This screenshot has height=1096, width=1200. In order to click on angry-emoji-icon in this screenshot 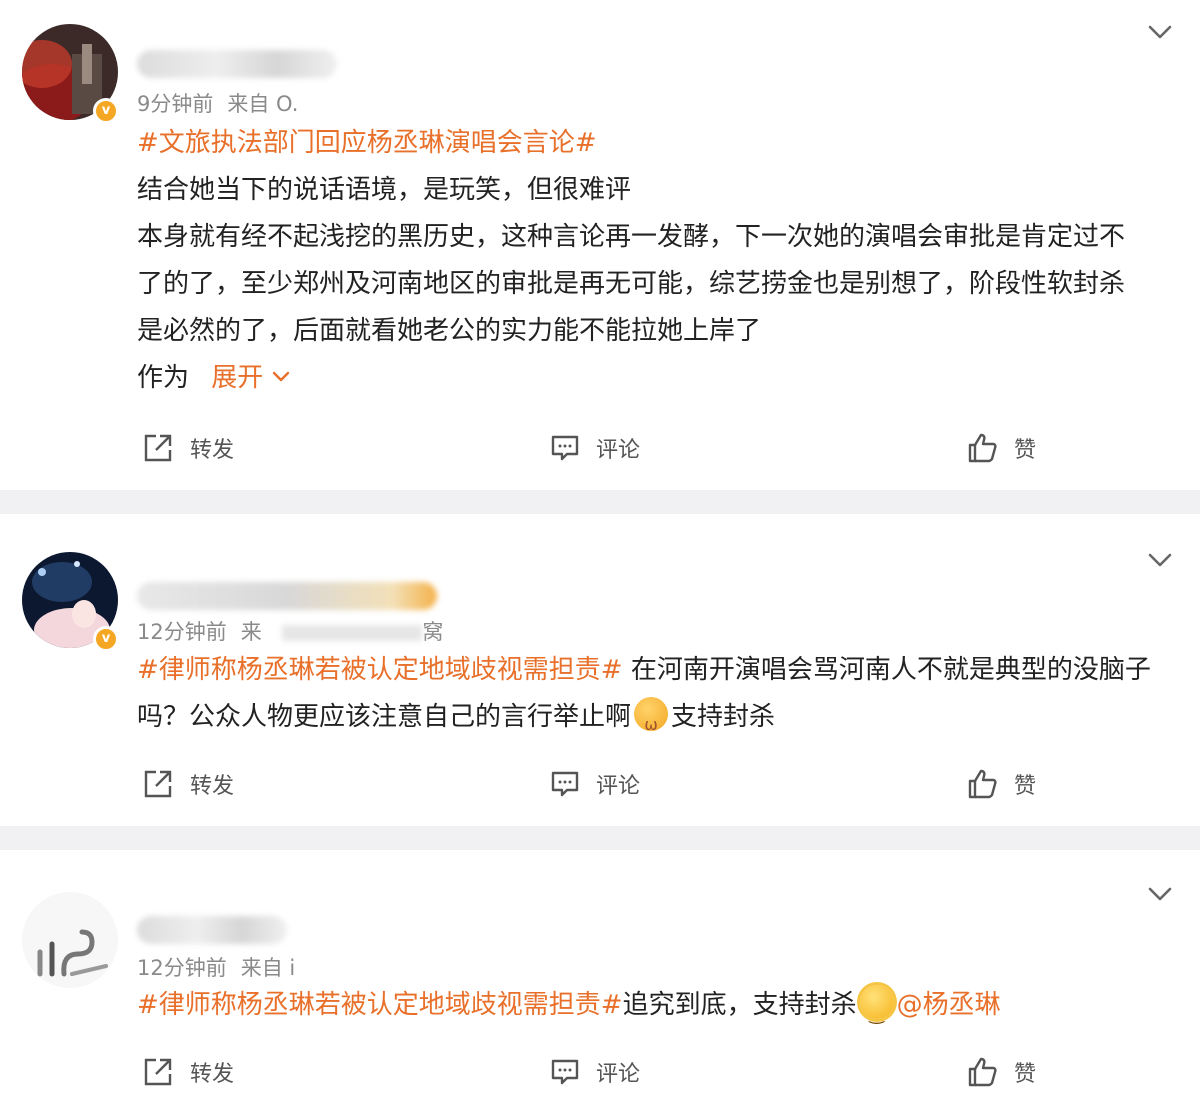, I will do `click(651, 722)`.